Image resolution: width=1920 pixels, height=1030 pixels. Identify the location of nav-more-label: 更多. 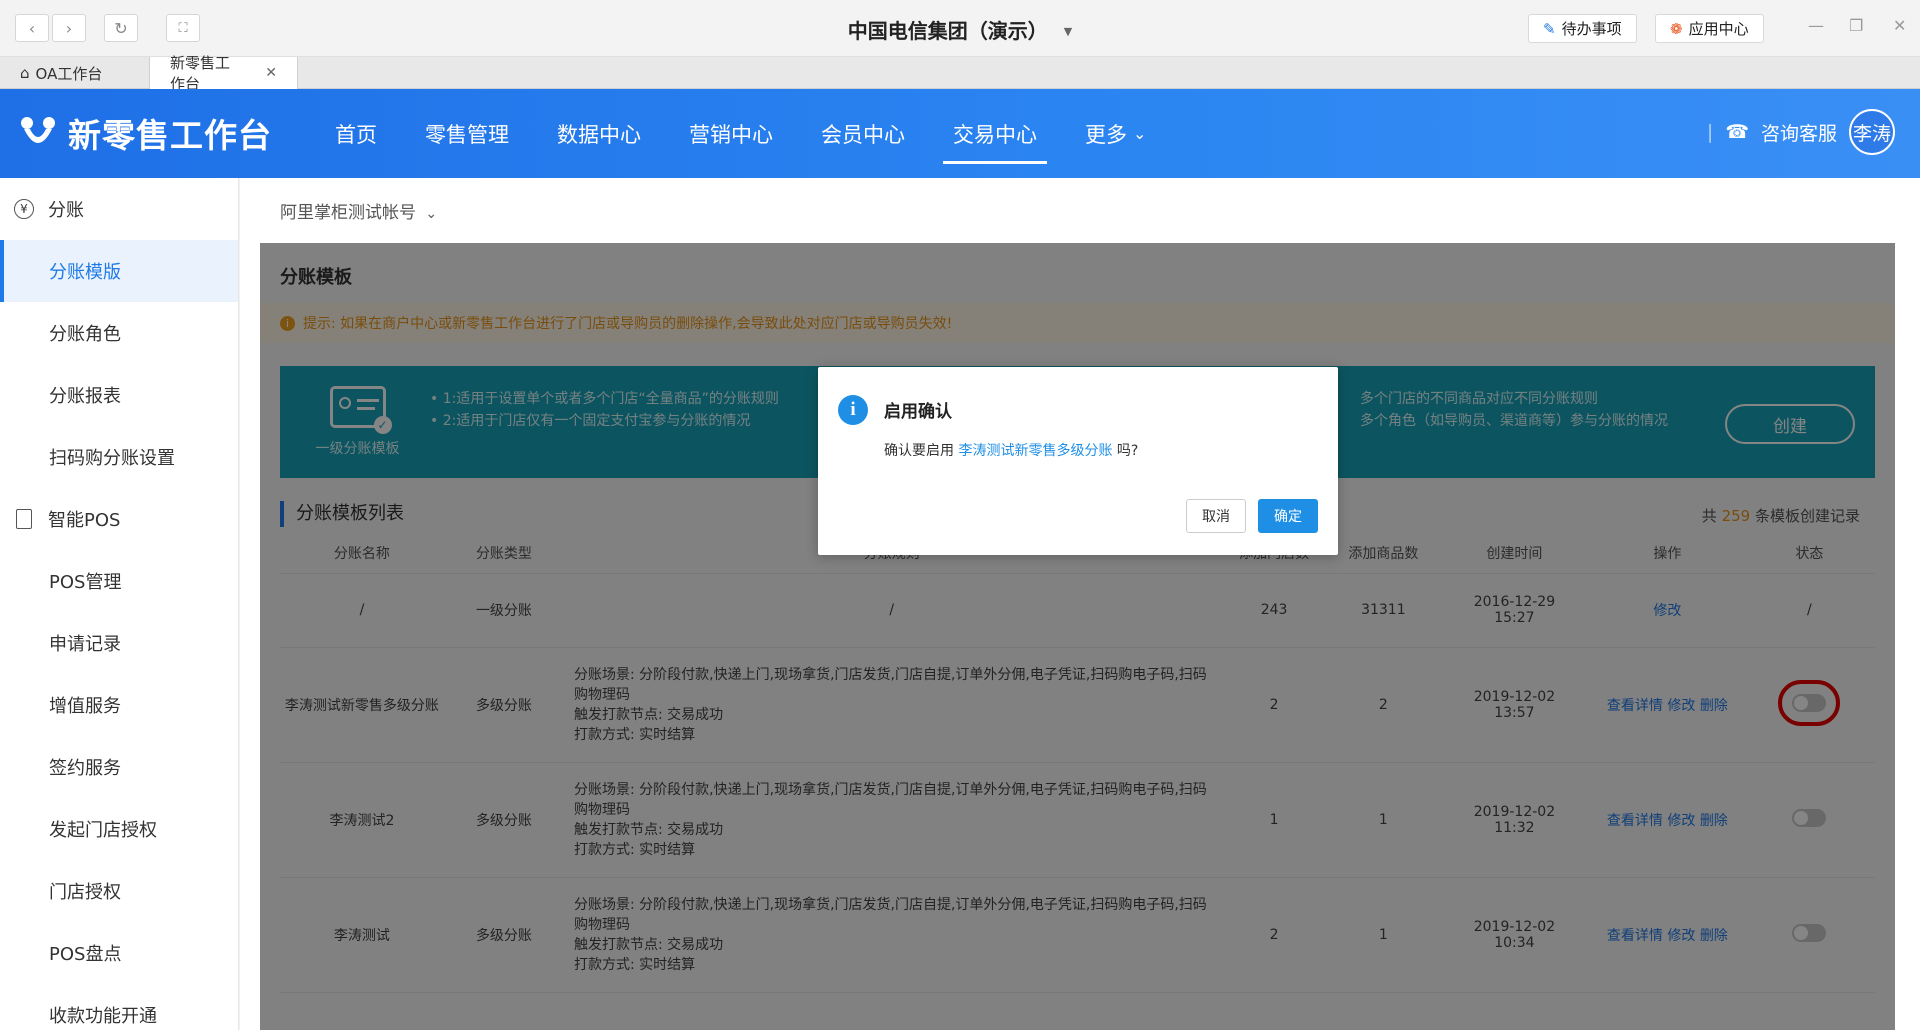
(1106, 134).